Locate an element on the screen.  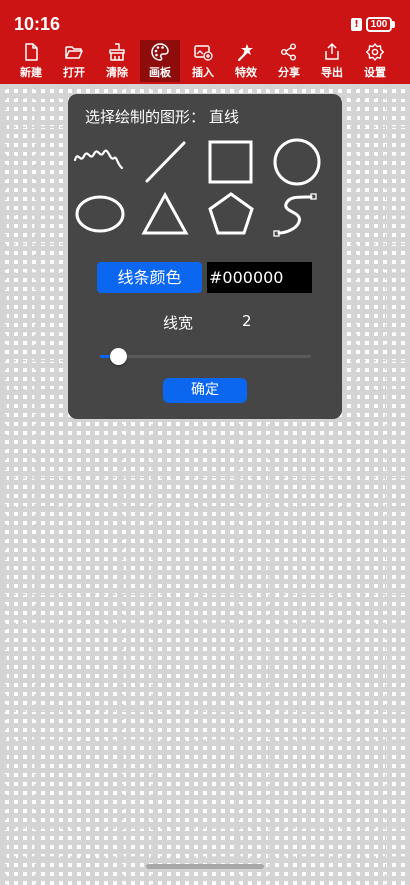
line-width-label: 线宽 is located at coordinates (178, 323).